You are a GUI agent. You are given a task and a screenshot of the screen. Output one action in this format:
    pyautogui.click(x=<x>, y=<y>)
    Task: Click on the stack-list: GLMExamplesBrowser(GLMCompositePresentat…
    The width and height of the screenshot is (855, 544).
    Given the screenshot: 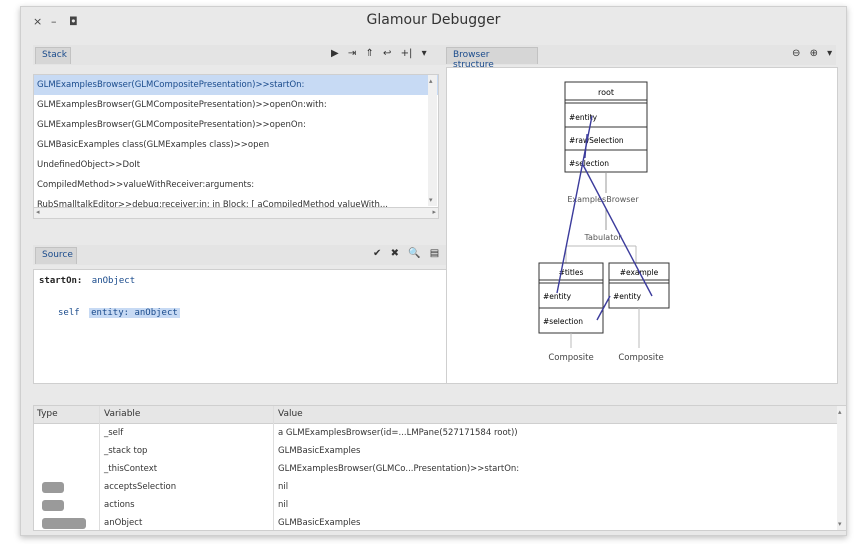 What is the action you would take?
    pyautogui.click(x=236, y=141)
    